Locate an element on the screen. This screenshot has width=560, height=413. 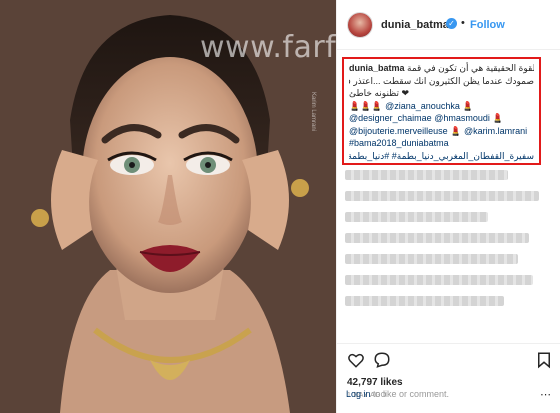
blurred-comments is located at coordinates (447, 243).